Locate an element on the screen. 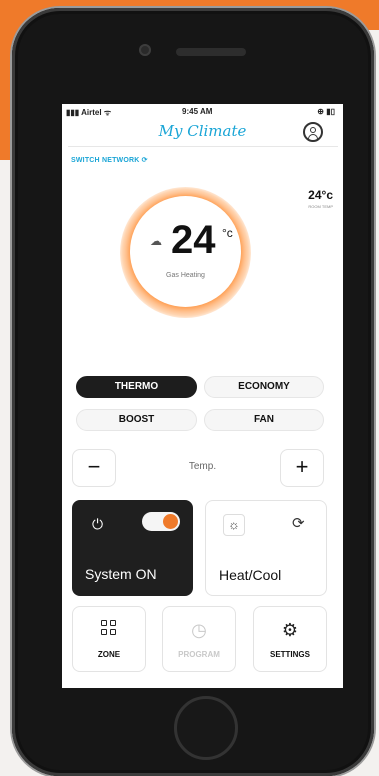 Image resolution: width=379 pixels, height=776 pixels. temperature-unit: °c is located at coordinates (227, 233).